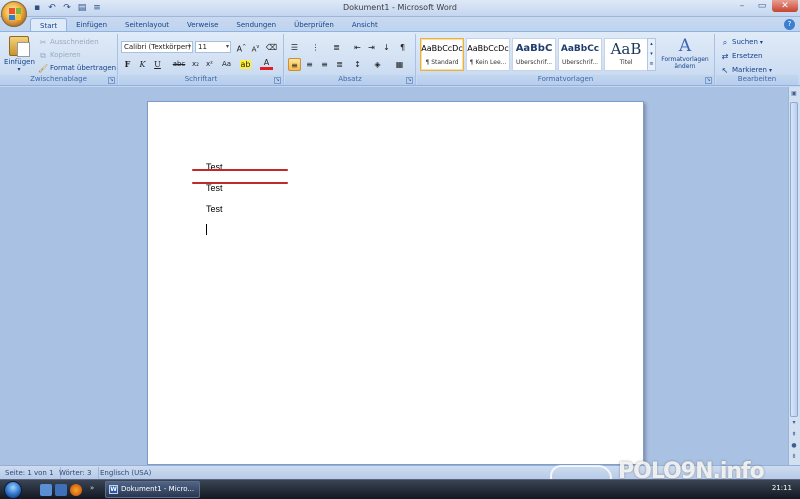 The height and width of the screenshot is (499, 800). What do you see at coordinates (271, 47) in the screenshot?
I see `clear-formatting-icon: ⌫` at bounding box center [271, 47].